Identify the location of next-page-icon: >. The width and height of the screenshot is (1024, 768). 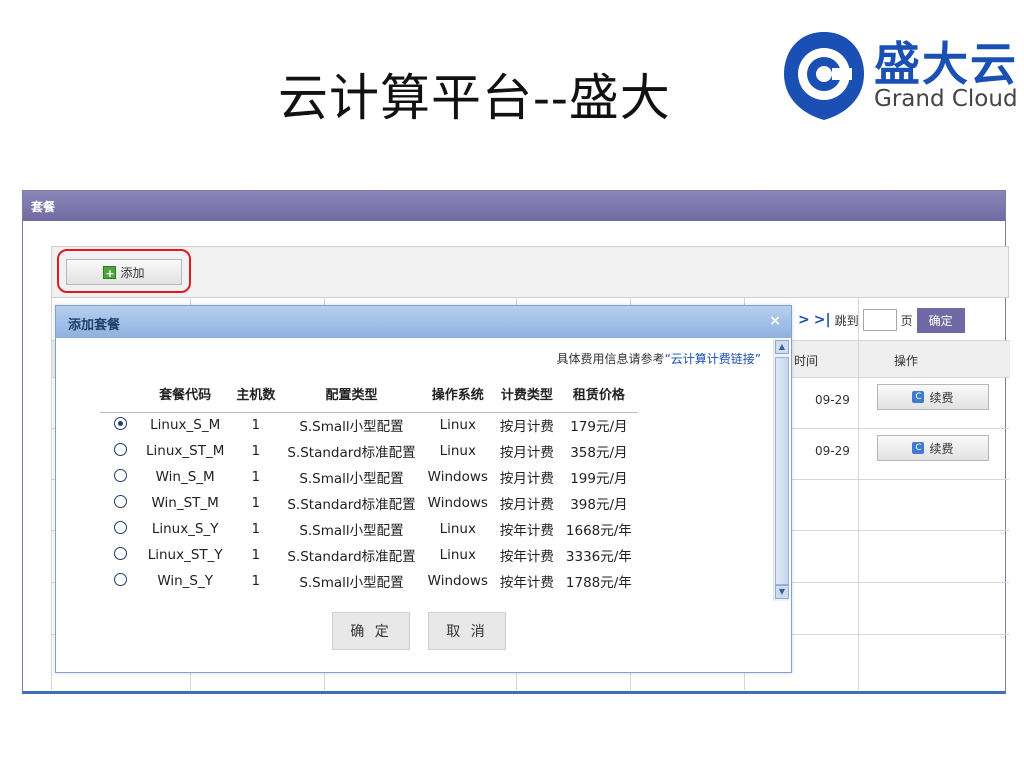
(804, 320).